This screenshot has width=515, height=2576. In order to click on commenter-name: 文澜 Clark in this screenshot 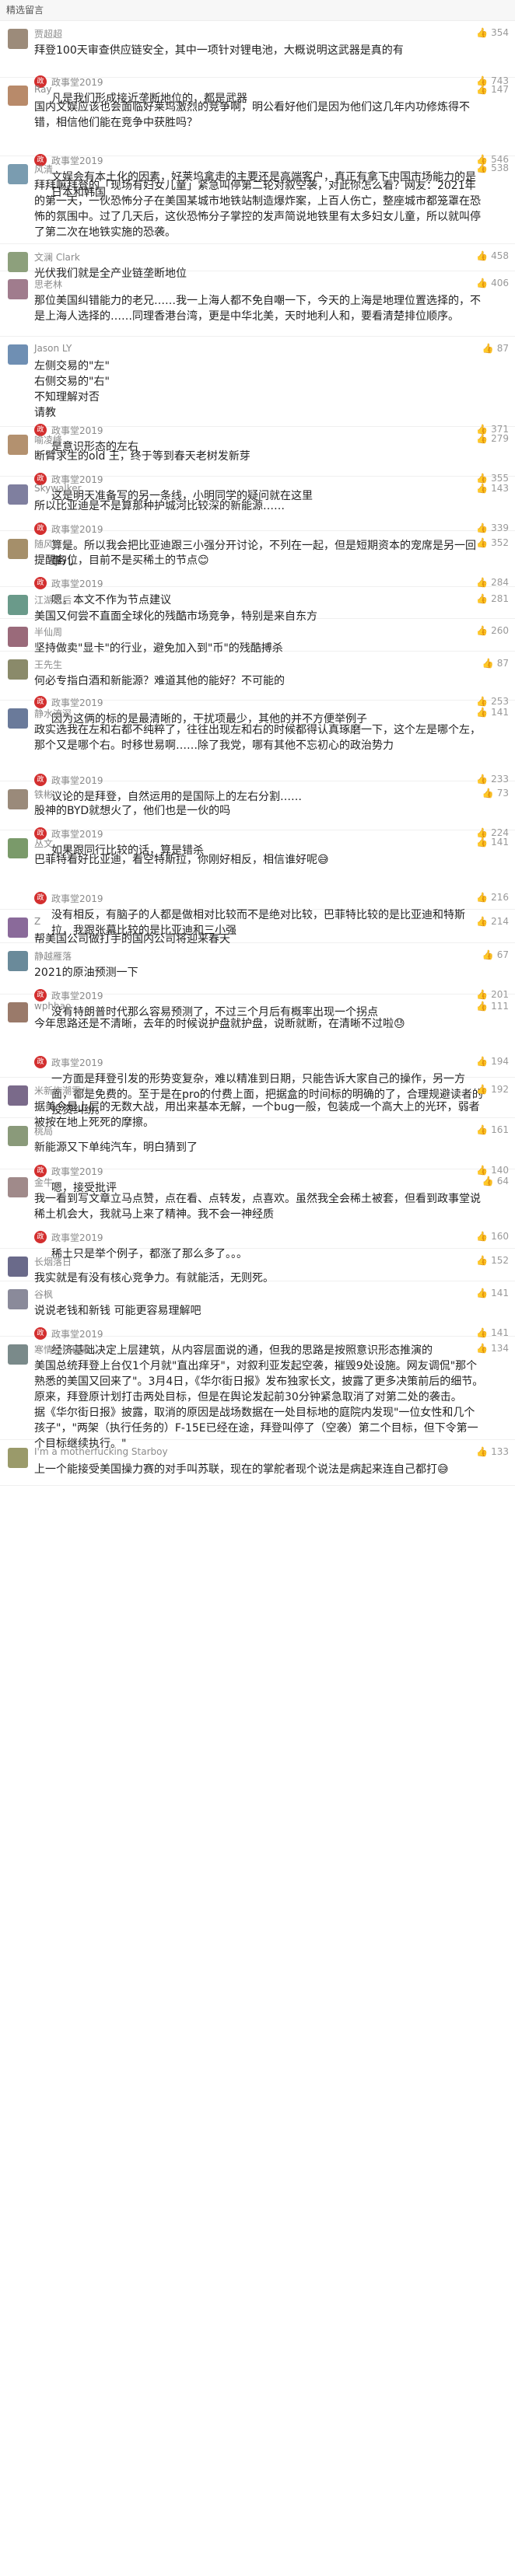, I will do `click(57, 257)`.